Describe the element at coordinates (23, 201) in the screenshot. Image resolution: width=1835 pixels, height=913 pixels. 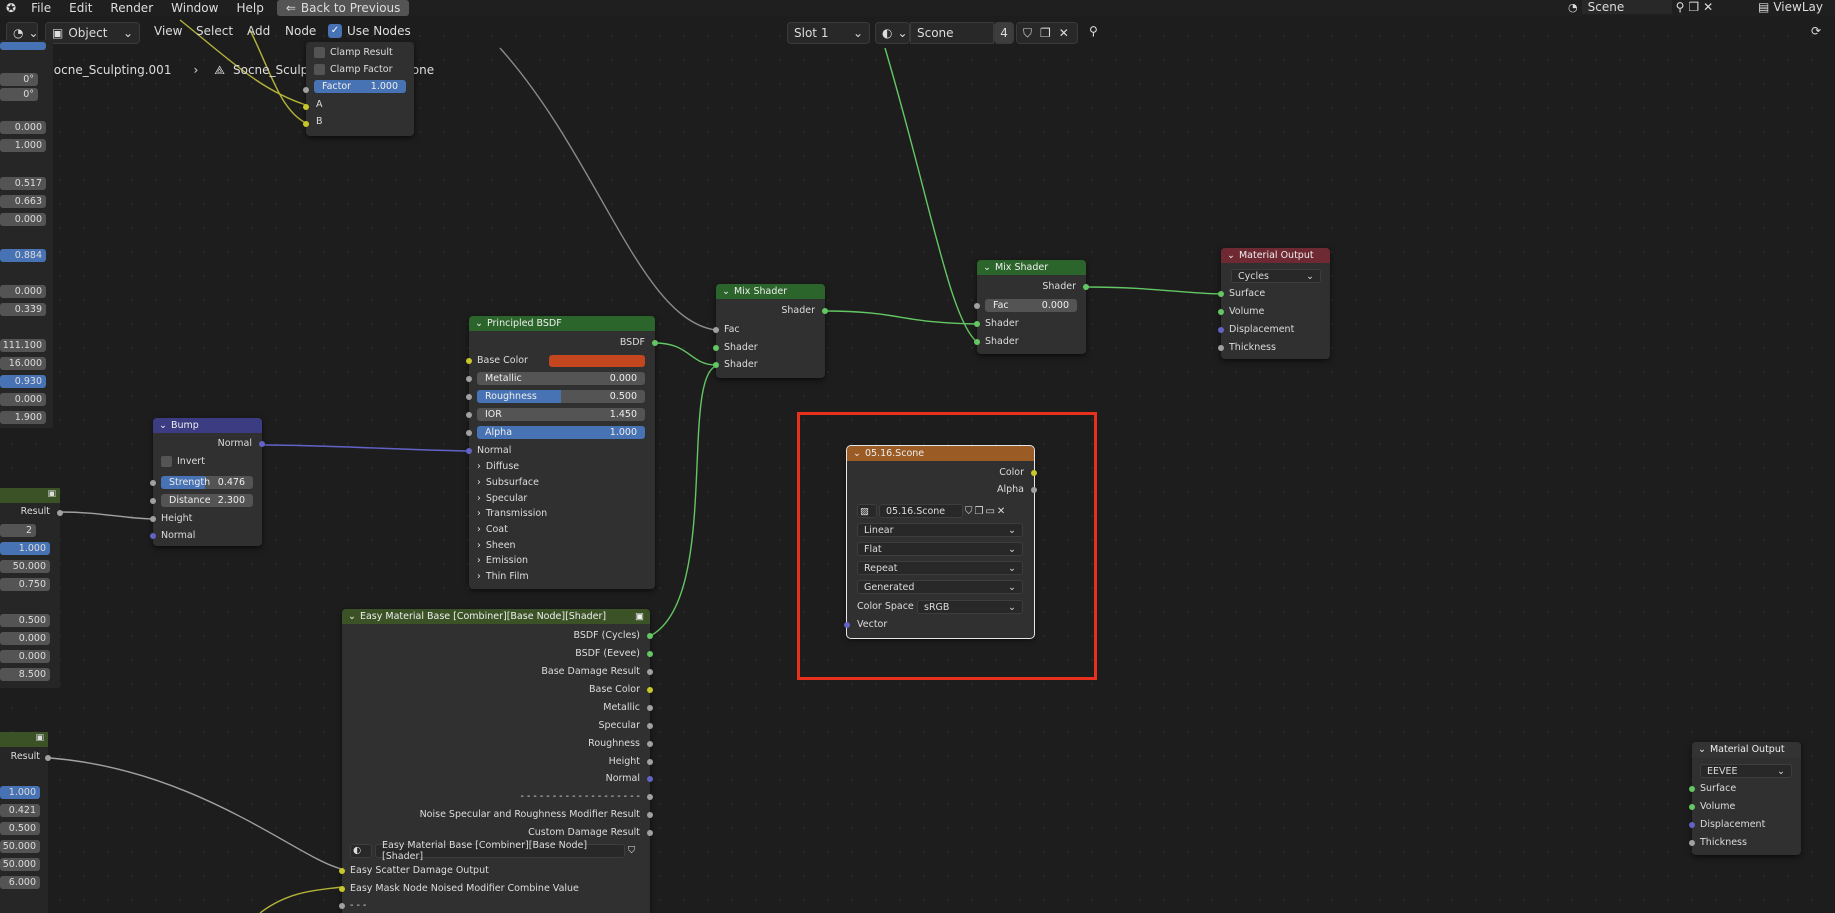
I see `value-field: 0.663` at that location.